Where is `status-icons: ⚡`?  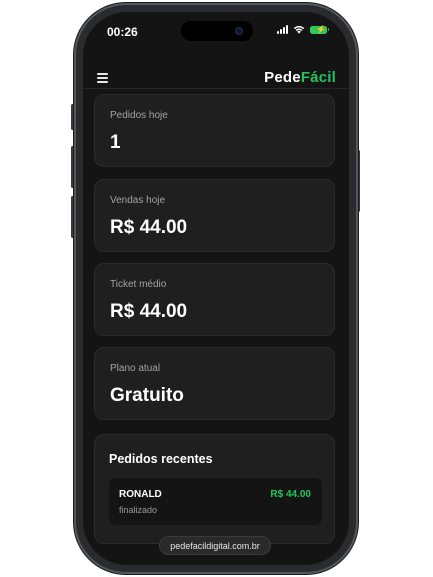
status-icons: ⚡ is located at coordinates (303, 29).